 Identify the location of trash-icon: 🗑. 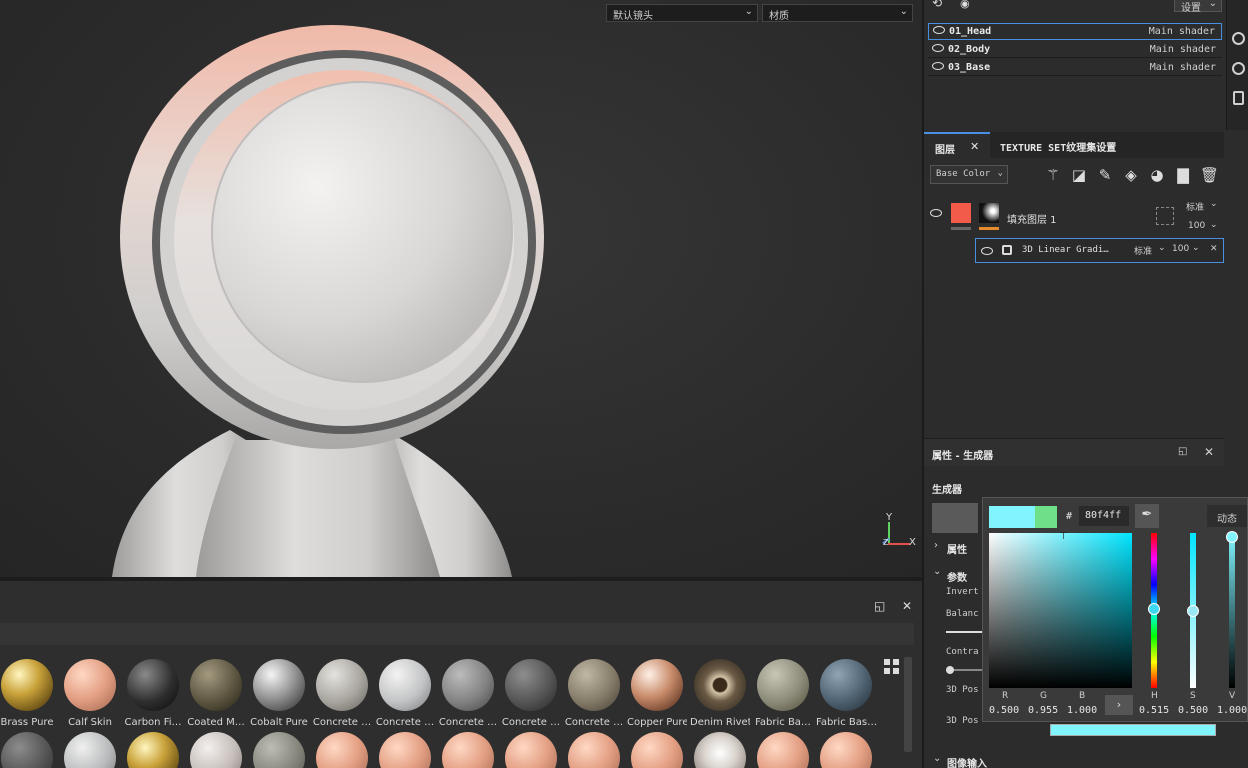
(1209, 175).